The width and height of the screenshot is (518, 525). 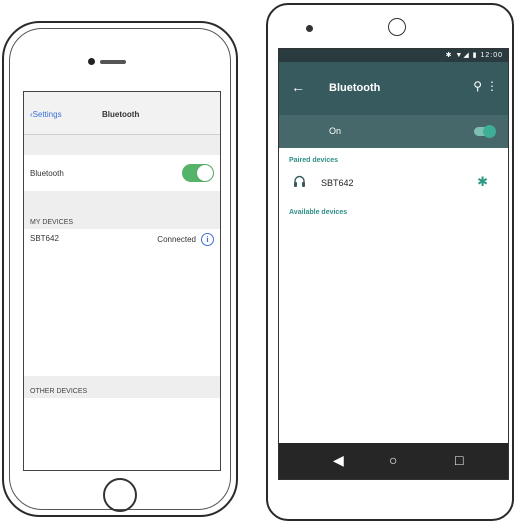 I want to click on android-toolbar: ← Bluetooth ⚲ ⋮, so click(x=393, y=88).